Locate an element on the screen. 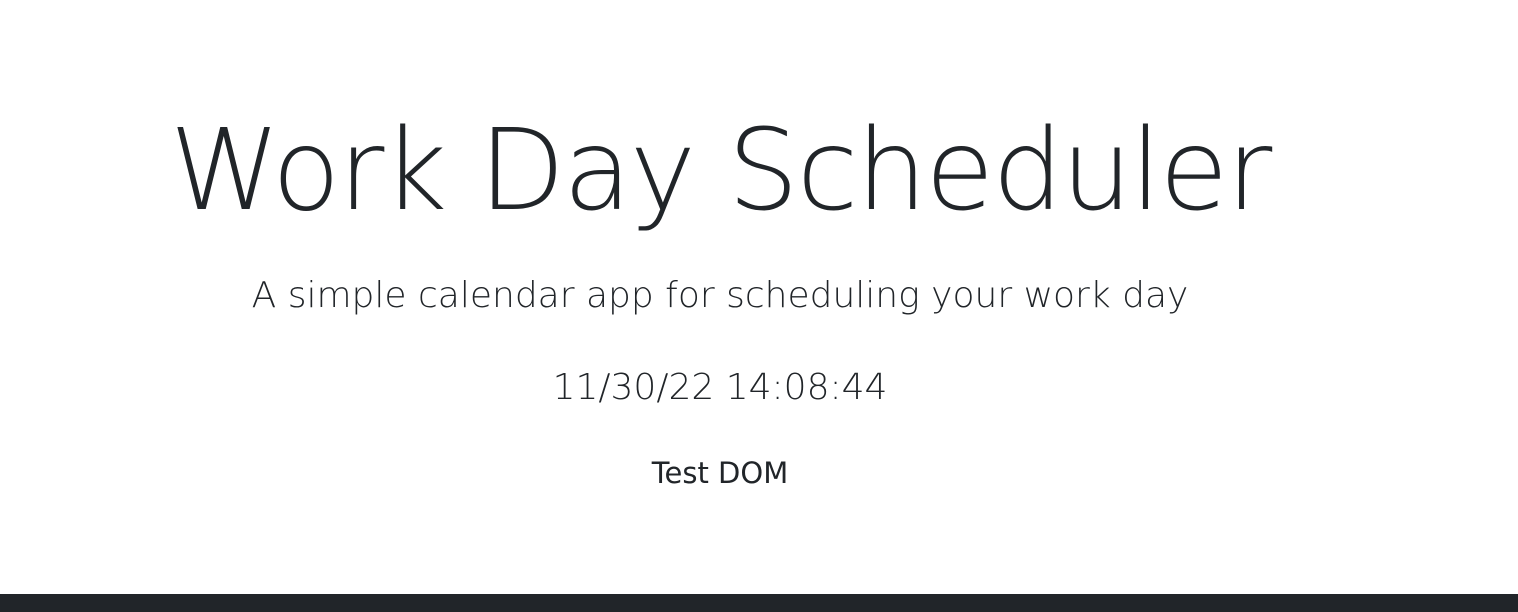 This screenshot has width=1518, height=612. test-dom-text: Test DOM is located at coordinates (720, 473).